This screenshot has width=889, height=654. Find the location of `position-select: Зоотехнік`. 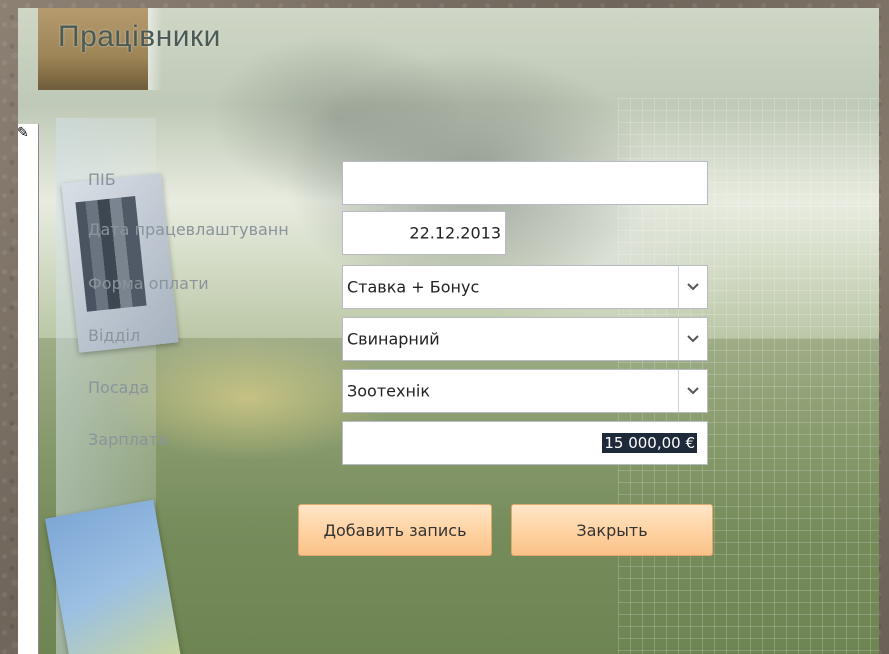

position-select: Зоотехнік is located at coordinates (525, 391).